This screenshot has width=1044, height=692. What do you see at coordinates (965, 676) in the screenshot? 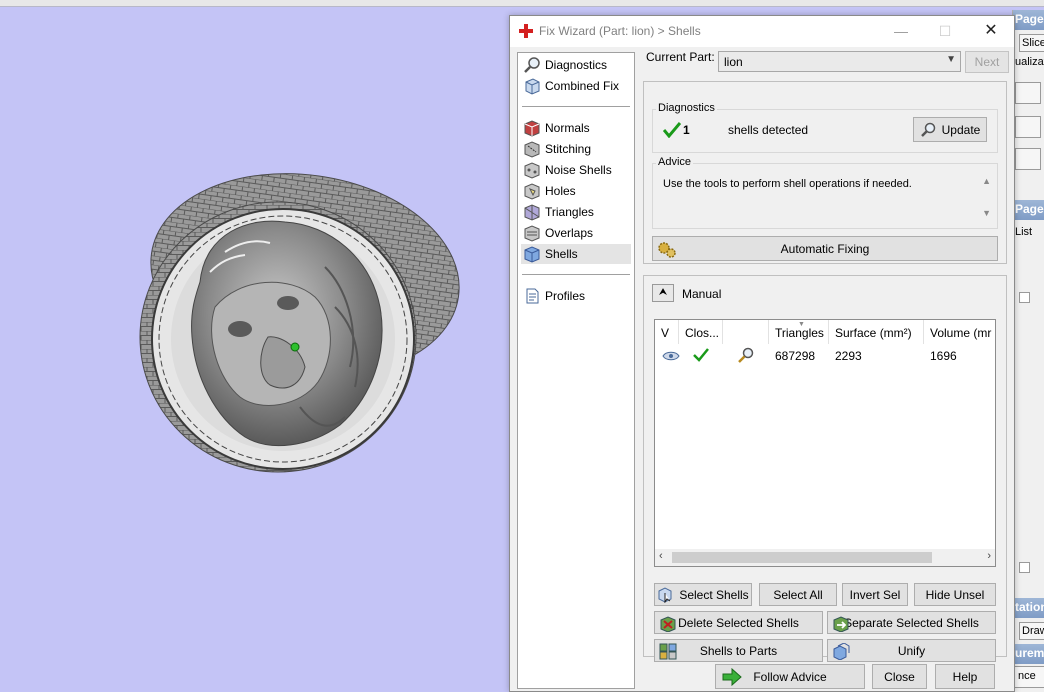
I see `help-button: Help` at bounding box center [965, 676].